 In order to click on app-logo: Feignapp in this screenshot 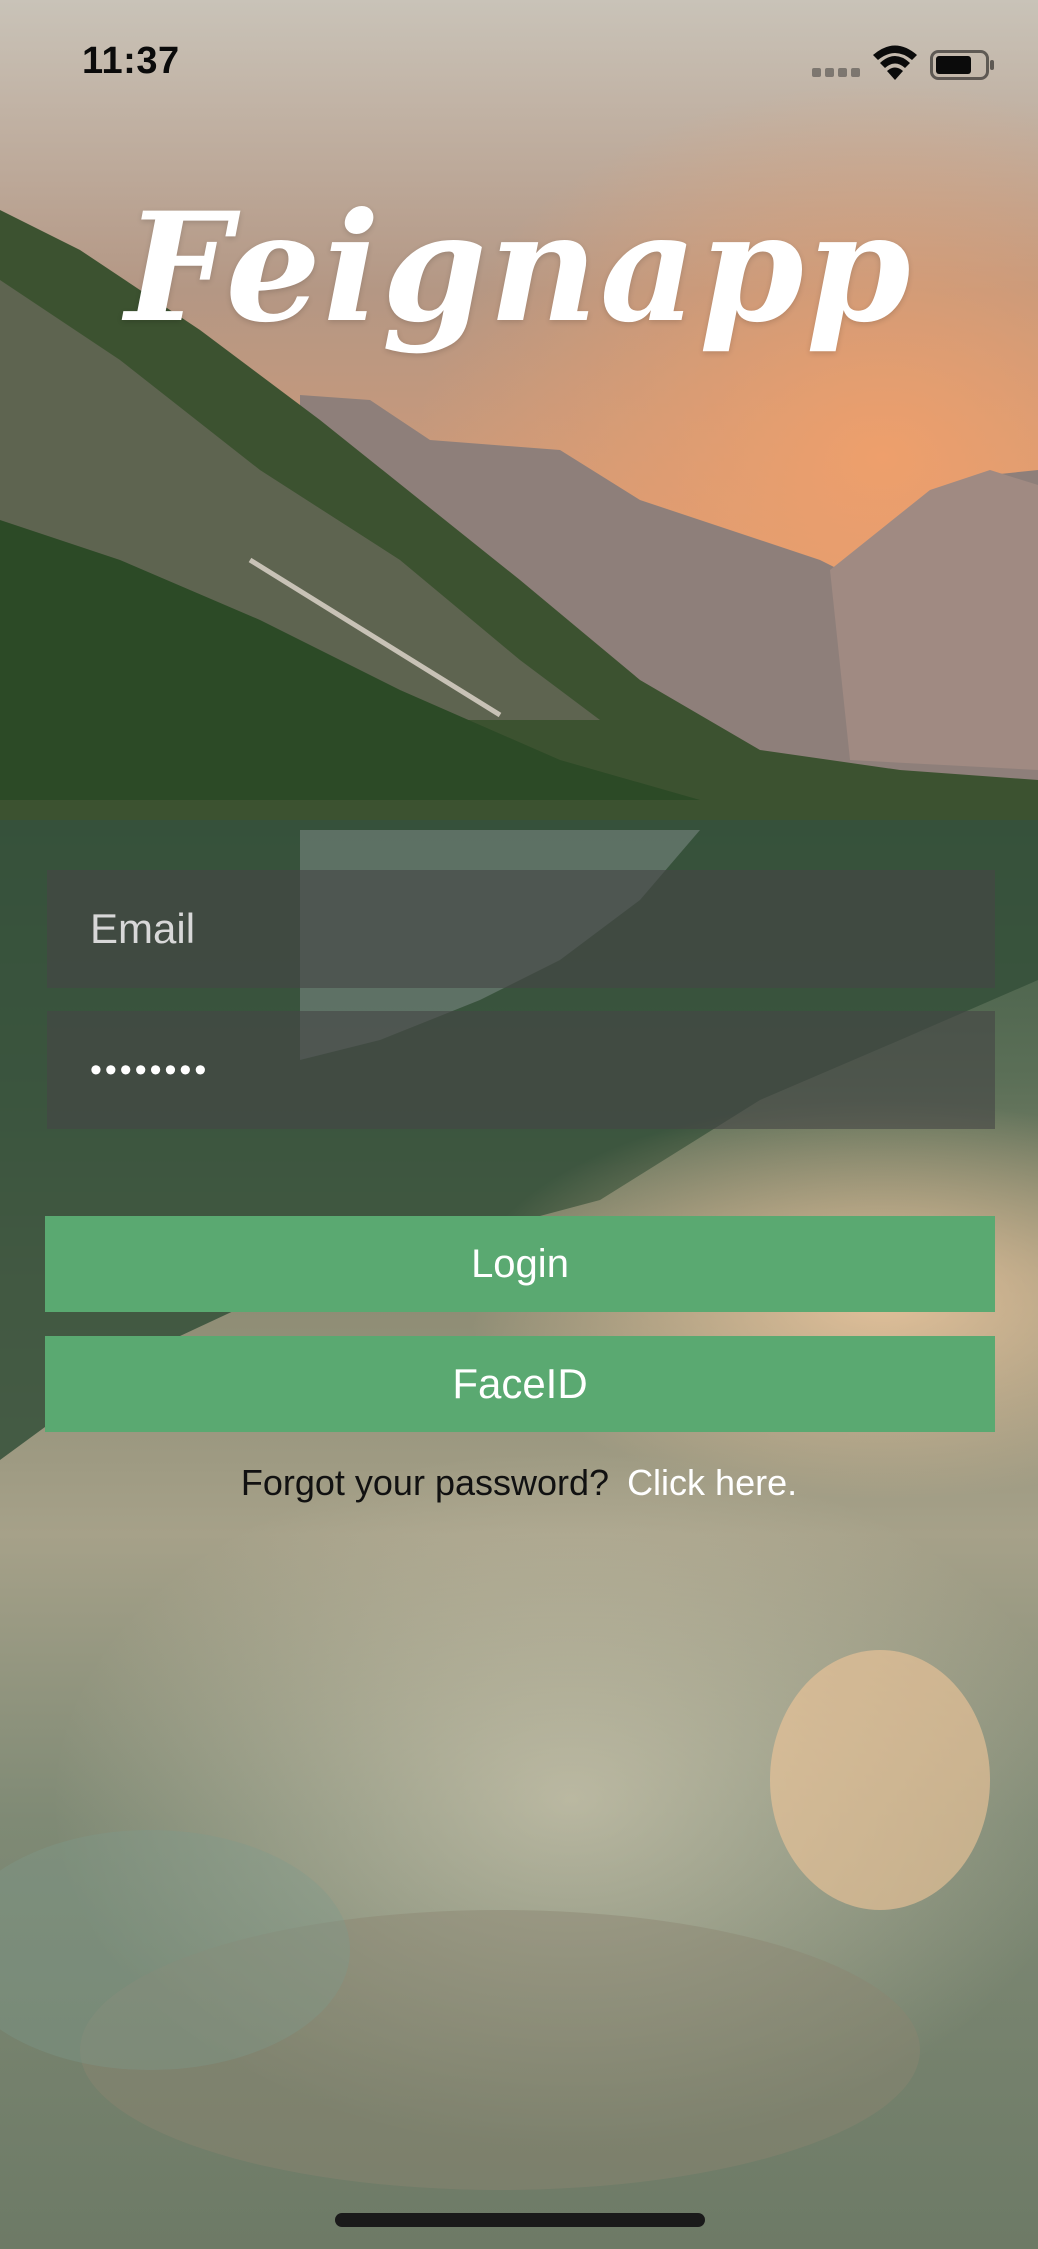, I will do `click(519, 268)`.